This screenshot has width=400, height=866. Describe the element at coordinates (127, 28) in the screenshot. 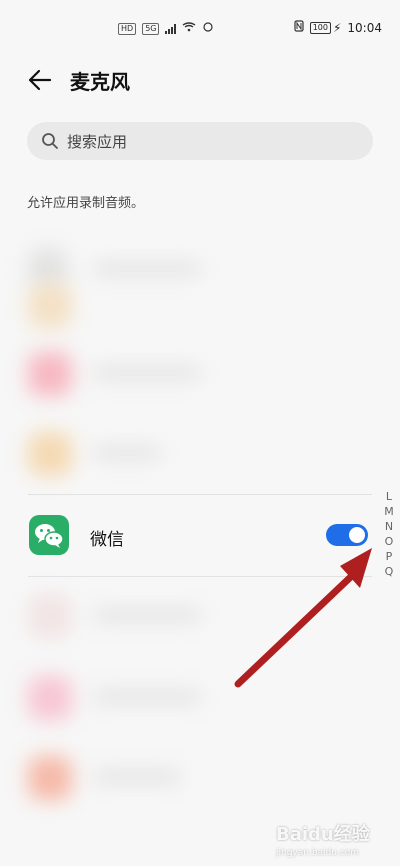

I see `hd-badge: HD` at that location.